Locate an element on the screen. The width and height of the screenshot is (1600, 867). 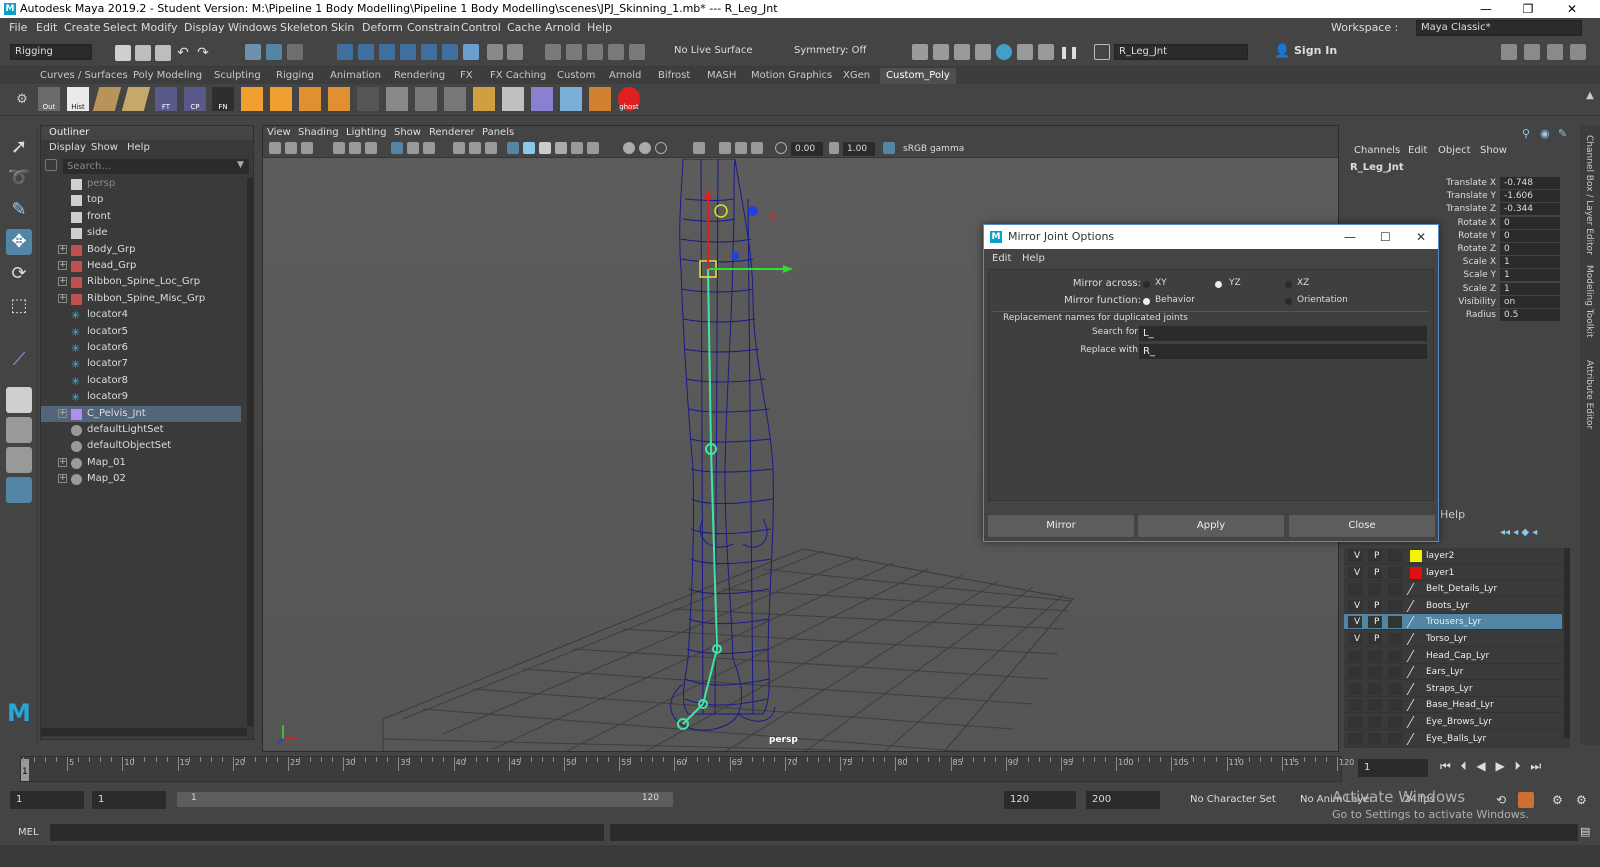
menu-cache: Cache is located at coordinates (524, 27).